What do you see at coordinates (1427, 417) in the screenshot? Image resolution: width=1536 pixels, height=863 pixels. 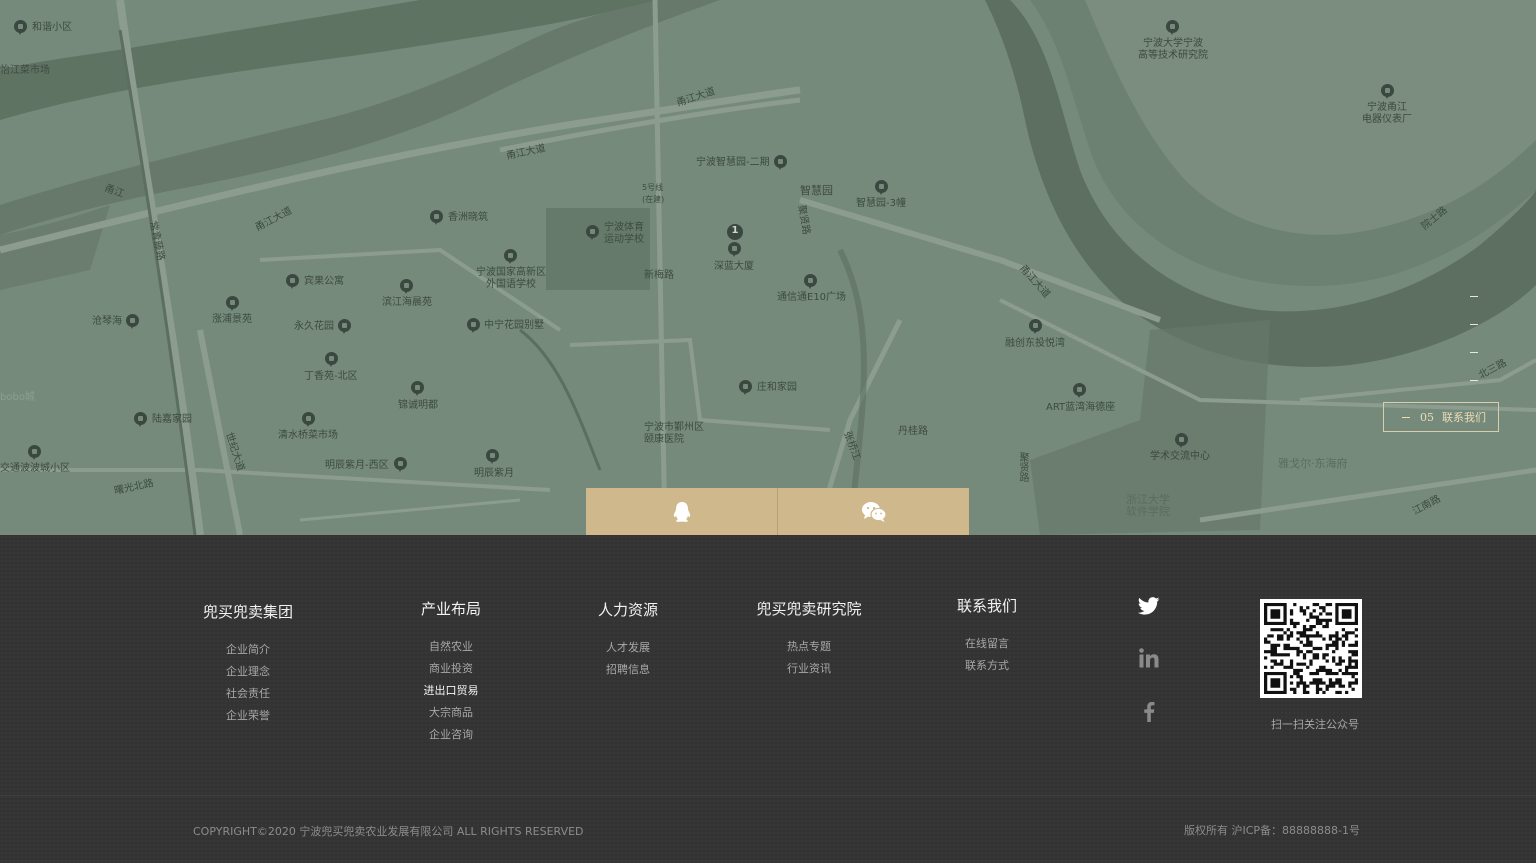 I see `side-nav-number: 05` at bounding box center [1427, 417].